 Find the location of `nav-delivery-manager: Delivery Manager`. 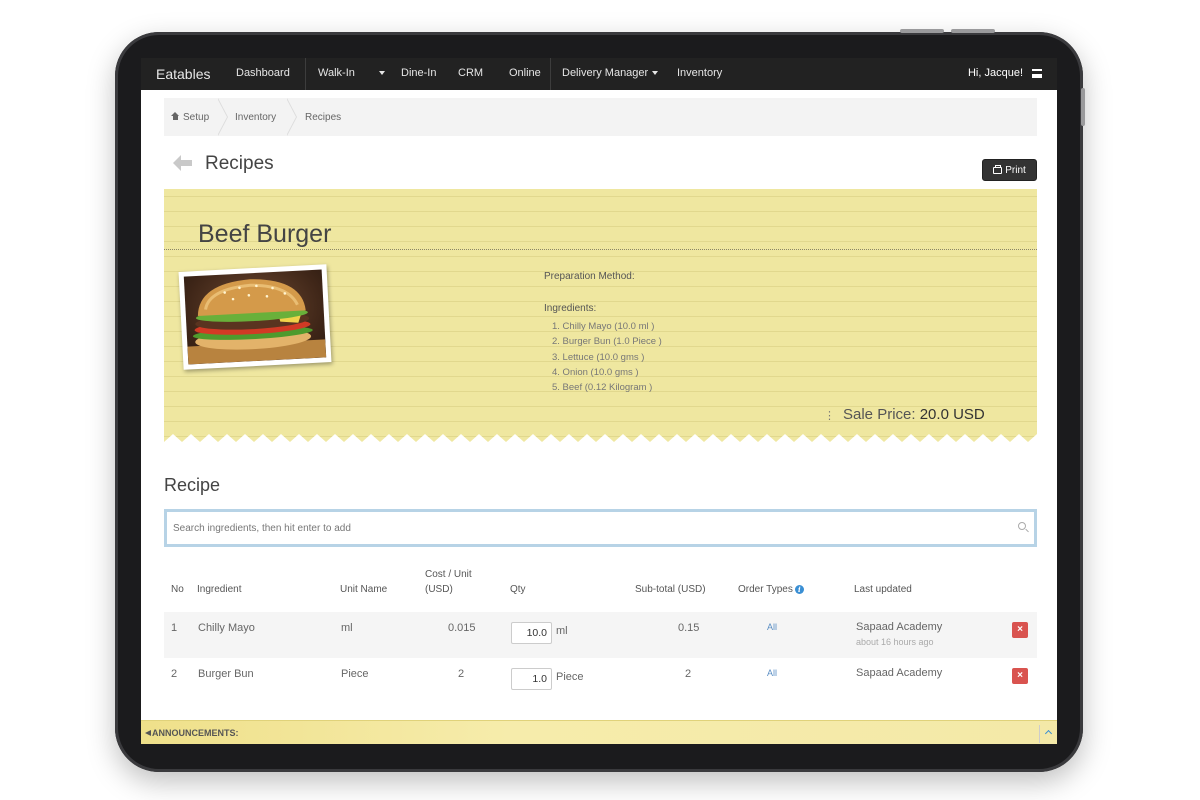

nav-delivery-manager: Delivery Manager is located at coordinates (610, 73).